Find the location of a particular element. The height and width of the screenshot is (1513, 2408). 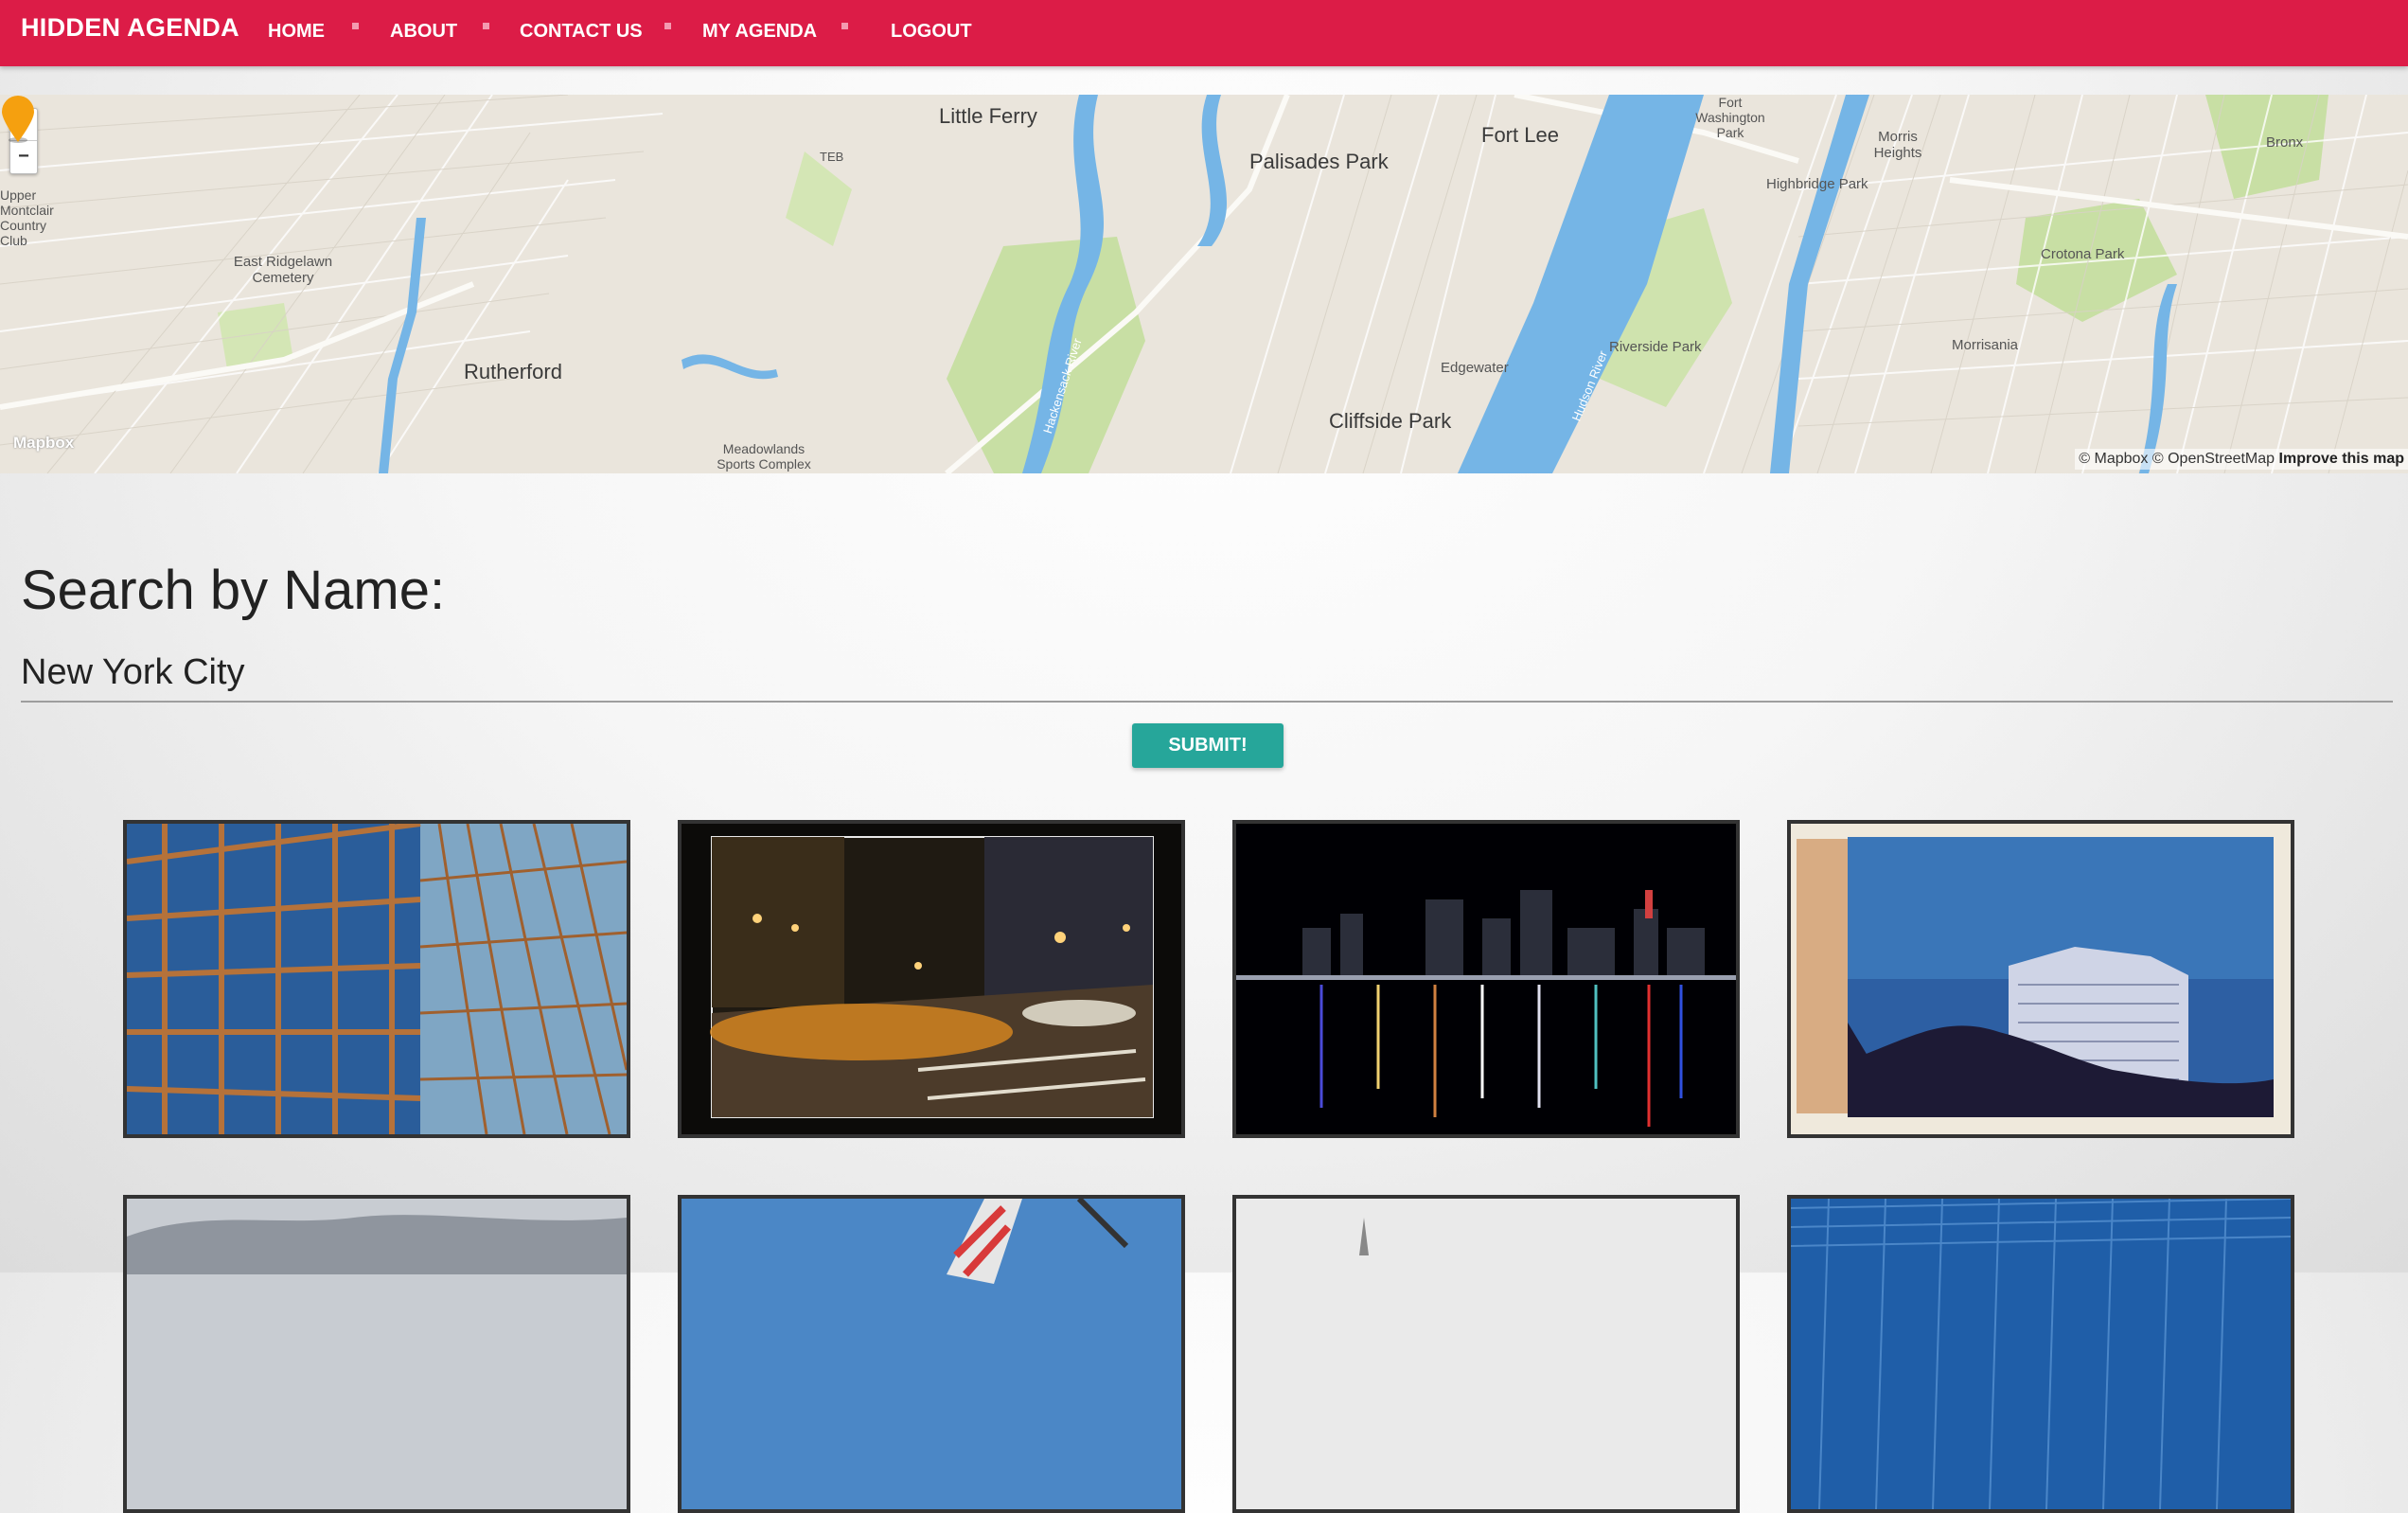

map-place-label: Morris Heights is located at coordinates (1897, 145).